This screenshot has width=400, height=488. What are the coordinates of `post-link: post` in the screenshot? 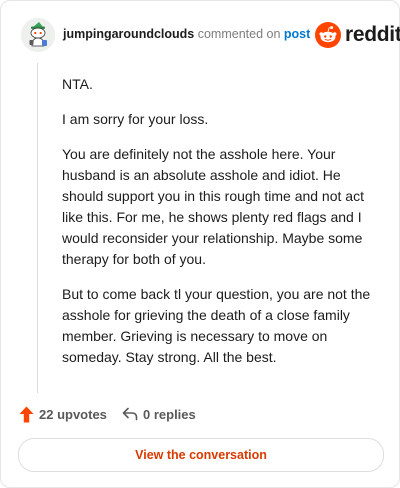 It's located at (297, 34).